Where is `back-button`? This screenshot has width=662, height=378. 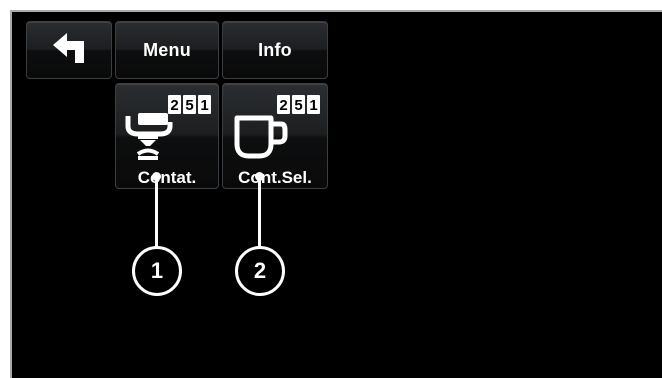
back-button is located at coordinates (69, 50).